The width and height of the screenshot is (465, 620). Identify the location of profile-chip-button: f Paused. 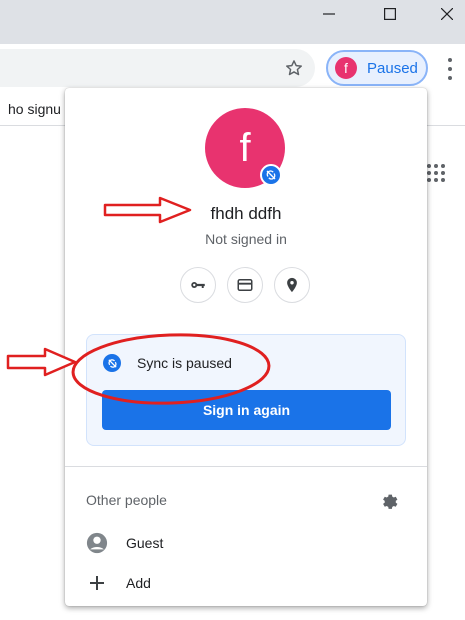
(377, 68).